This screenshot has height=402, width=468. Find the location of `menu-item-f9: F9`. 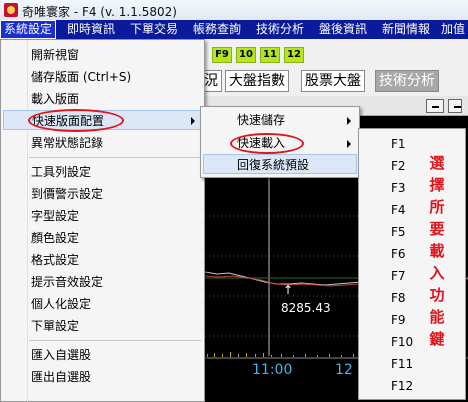

menu-item-f9: F9 is located at coordinates (398, 320).